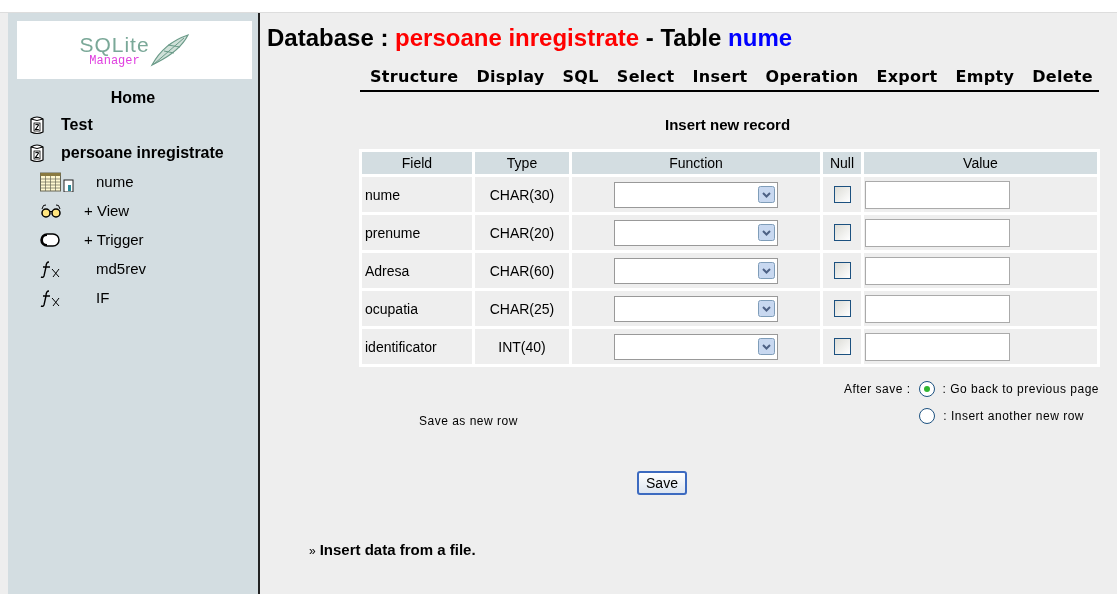 This screenshot has height=594, width=1117. I want to click on database-link: Test, so click(77, 125).